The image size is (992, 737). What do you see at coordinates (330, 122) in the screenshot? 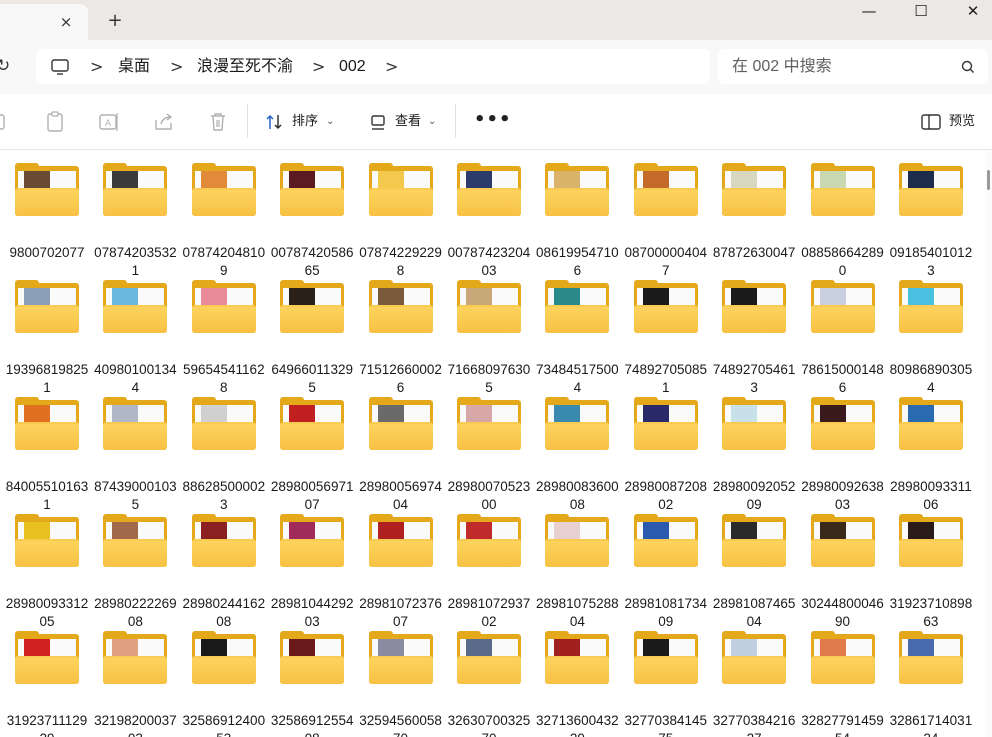
I see `sort-chevron-down-icon: ⌄` at bounding box center [330, 122].